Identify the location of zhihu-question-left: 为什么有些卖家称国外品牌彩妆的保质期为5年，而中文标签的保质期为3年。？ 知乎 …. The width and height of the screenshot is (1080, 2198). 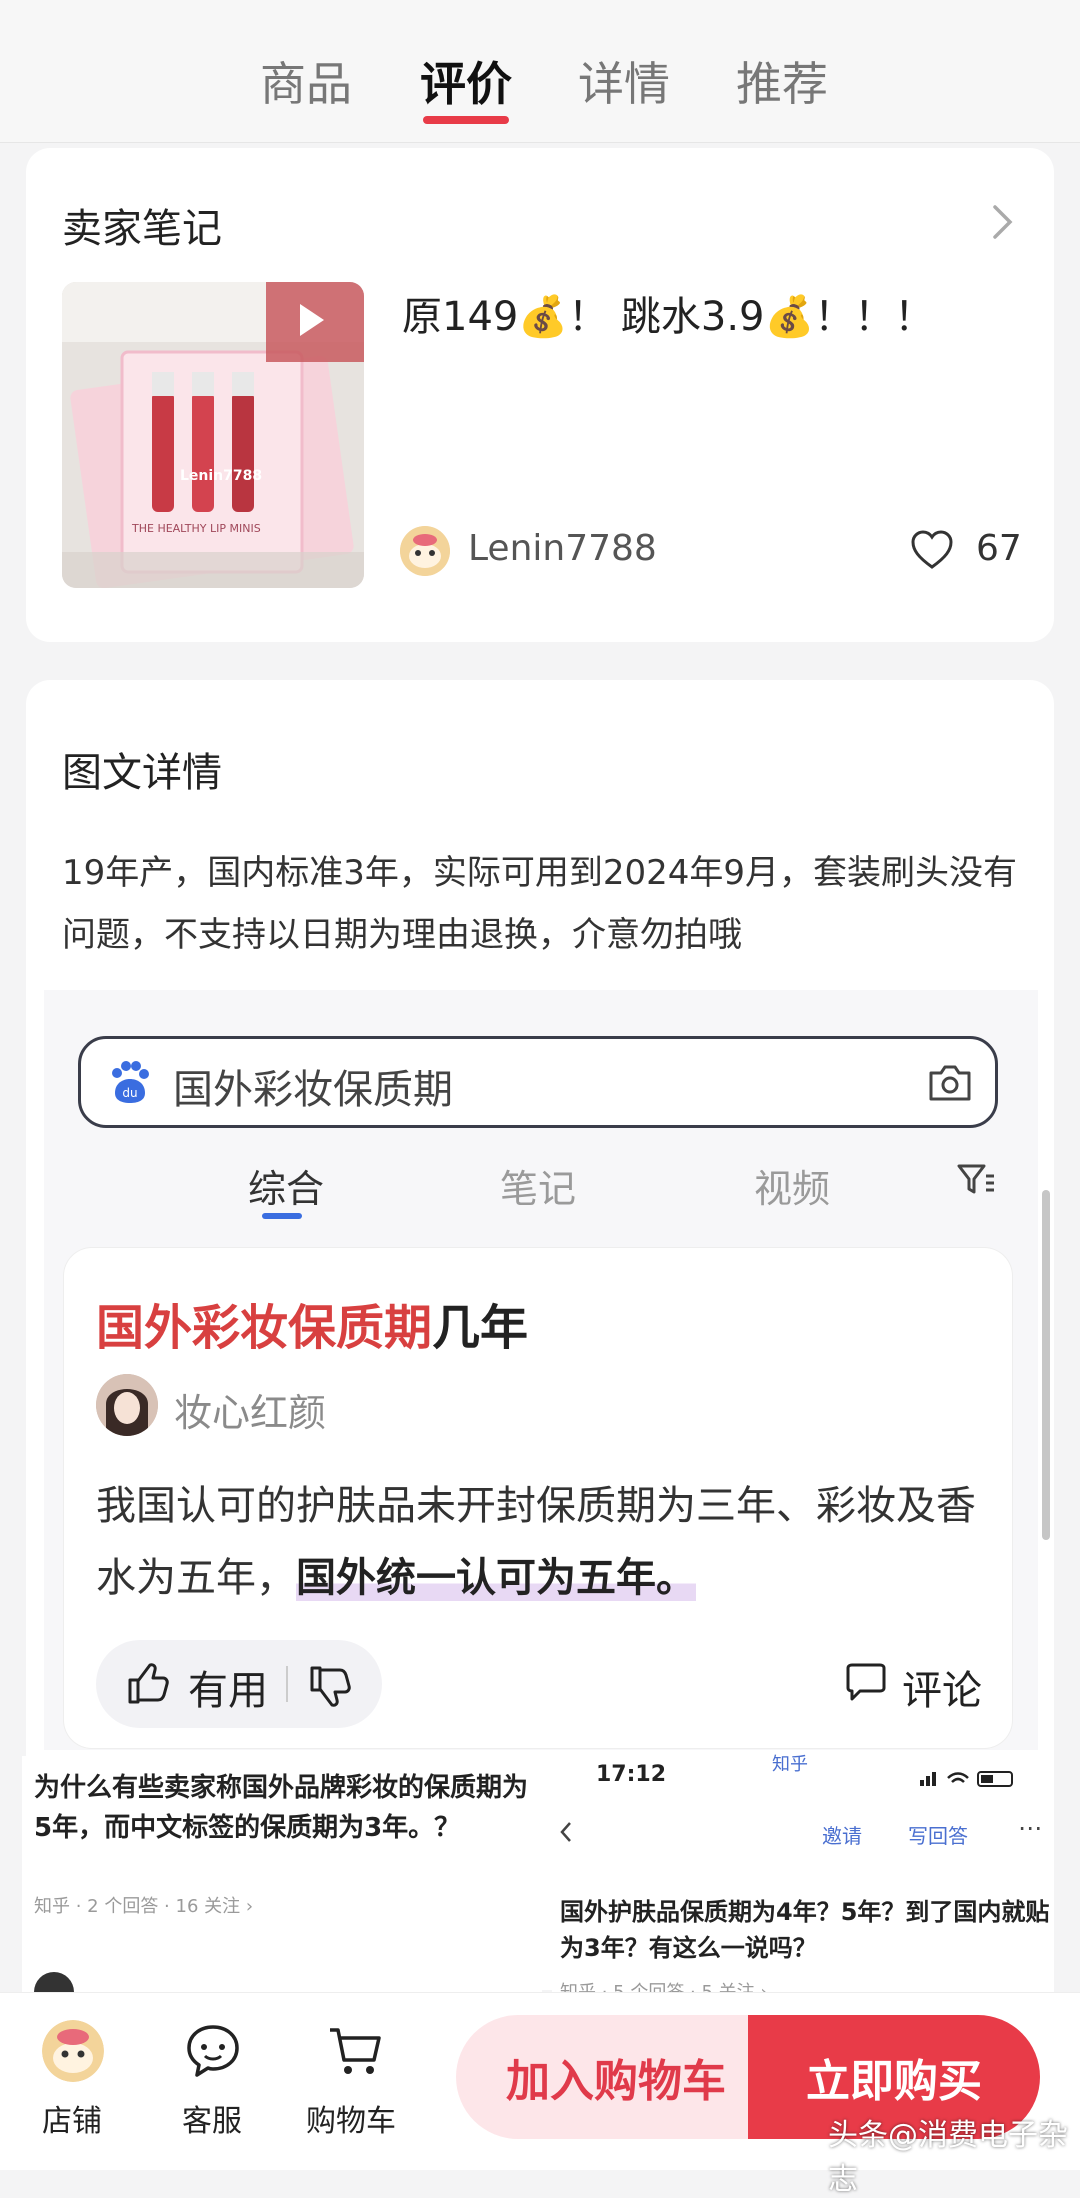
(282, 1876).